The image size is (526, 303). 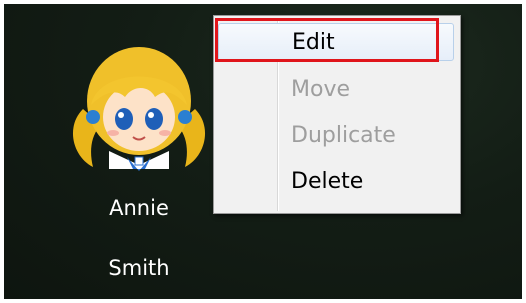 I want to click on contact-first-name: Annie, so click(x=139, y=208).